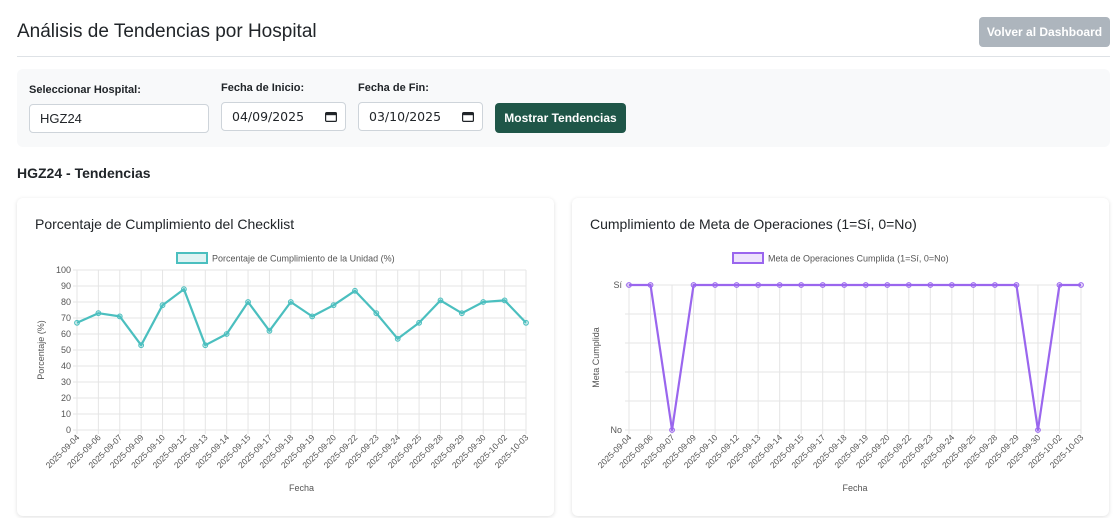  I want to click on end-date-value: 03/10/2025, so click(405, 116).